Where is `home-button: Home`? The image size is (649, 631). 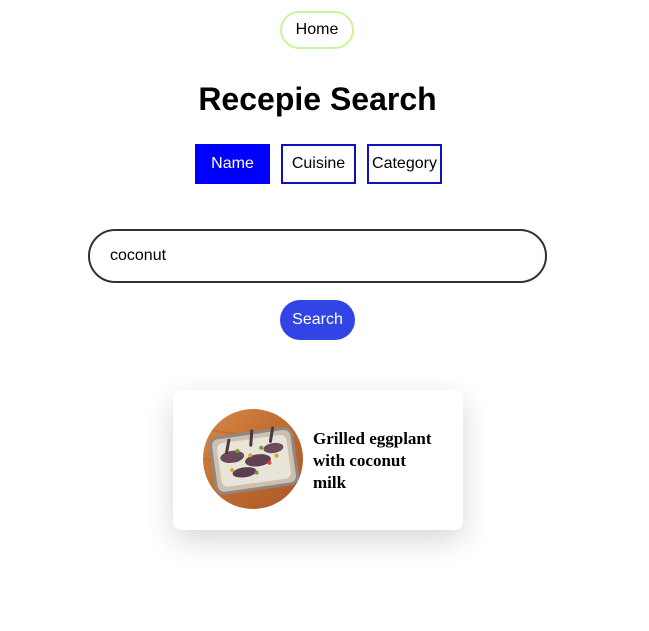 home-button: Home is located at coordinates (317, 30).